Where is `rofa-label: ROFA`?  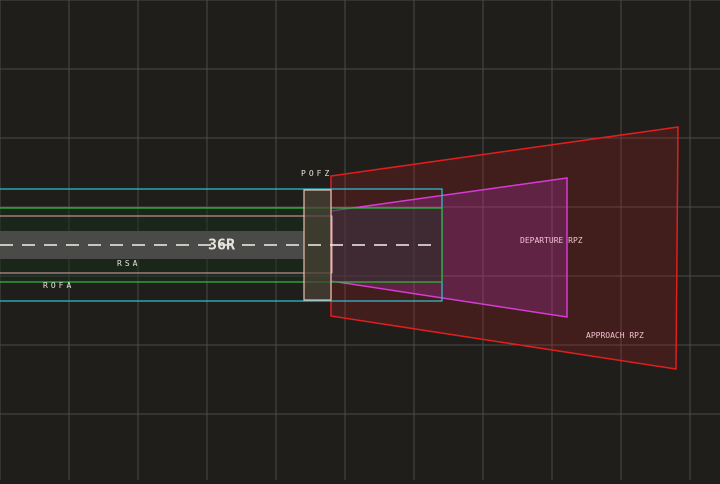
rofa-label: ROFA is located at coordinates (58, 285).